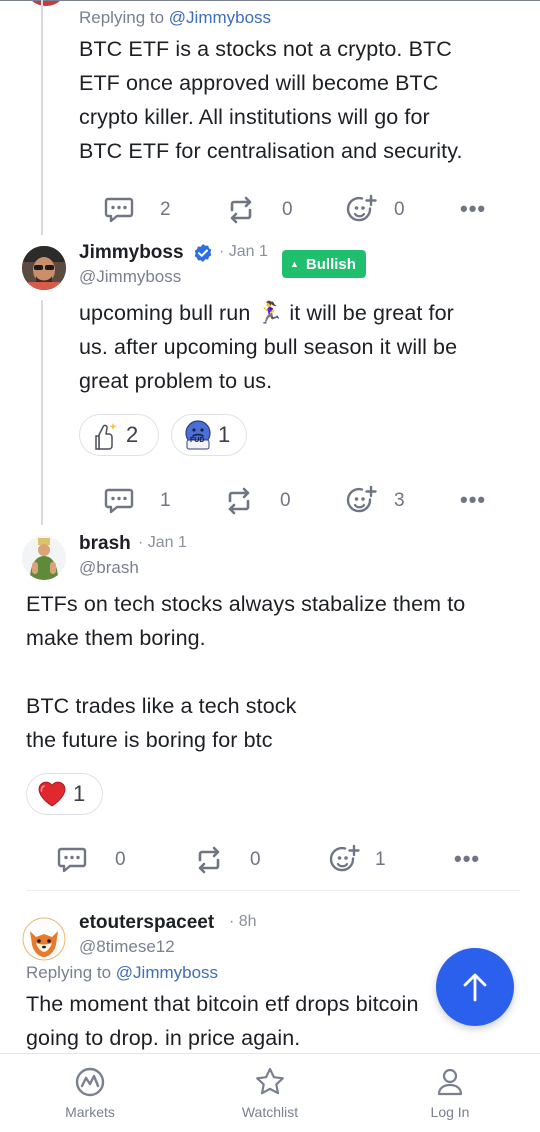 The height and width of the screenshot is (1132, 540). I want to click on comment-count: 0, so click(120, 859).